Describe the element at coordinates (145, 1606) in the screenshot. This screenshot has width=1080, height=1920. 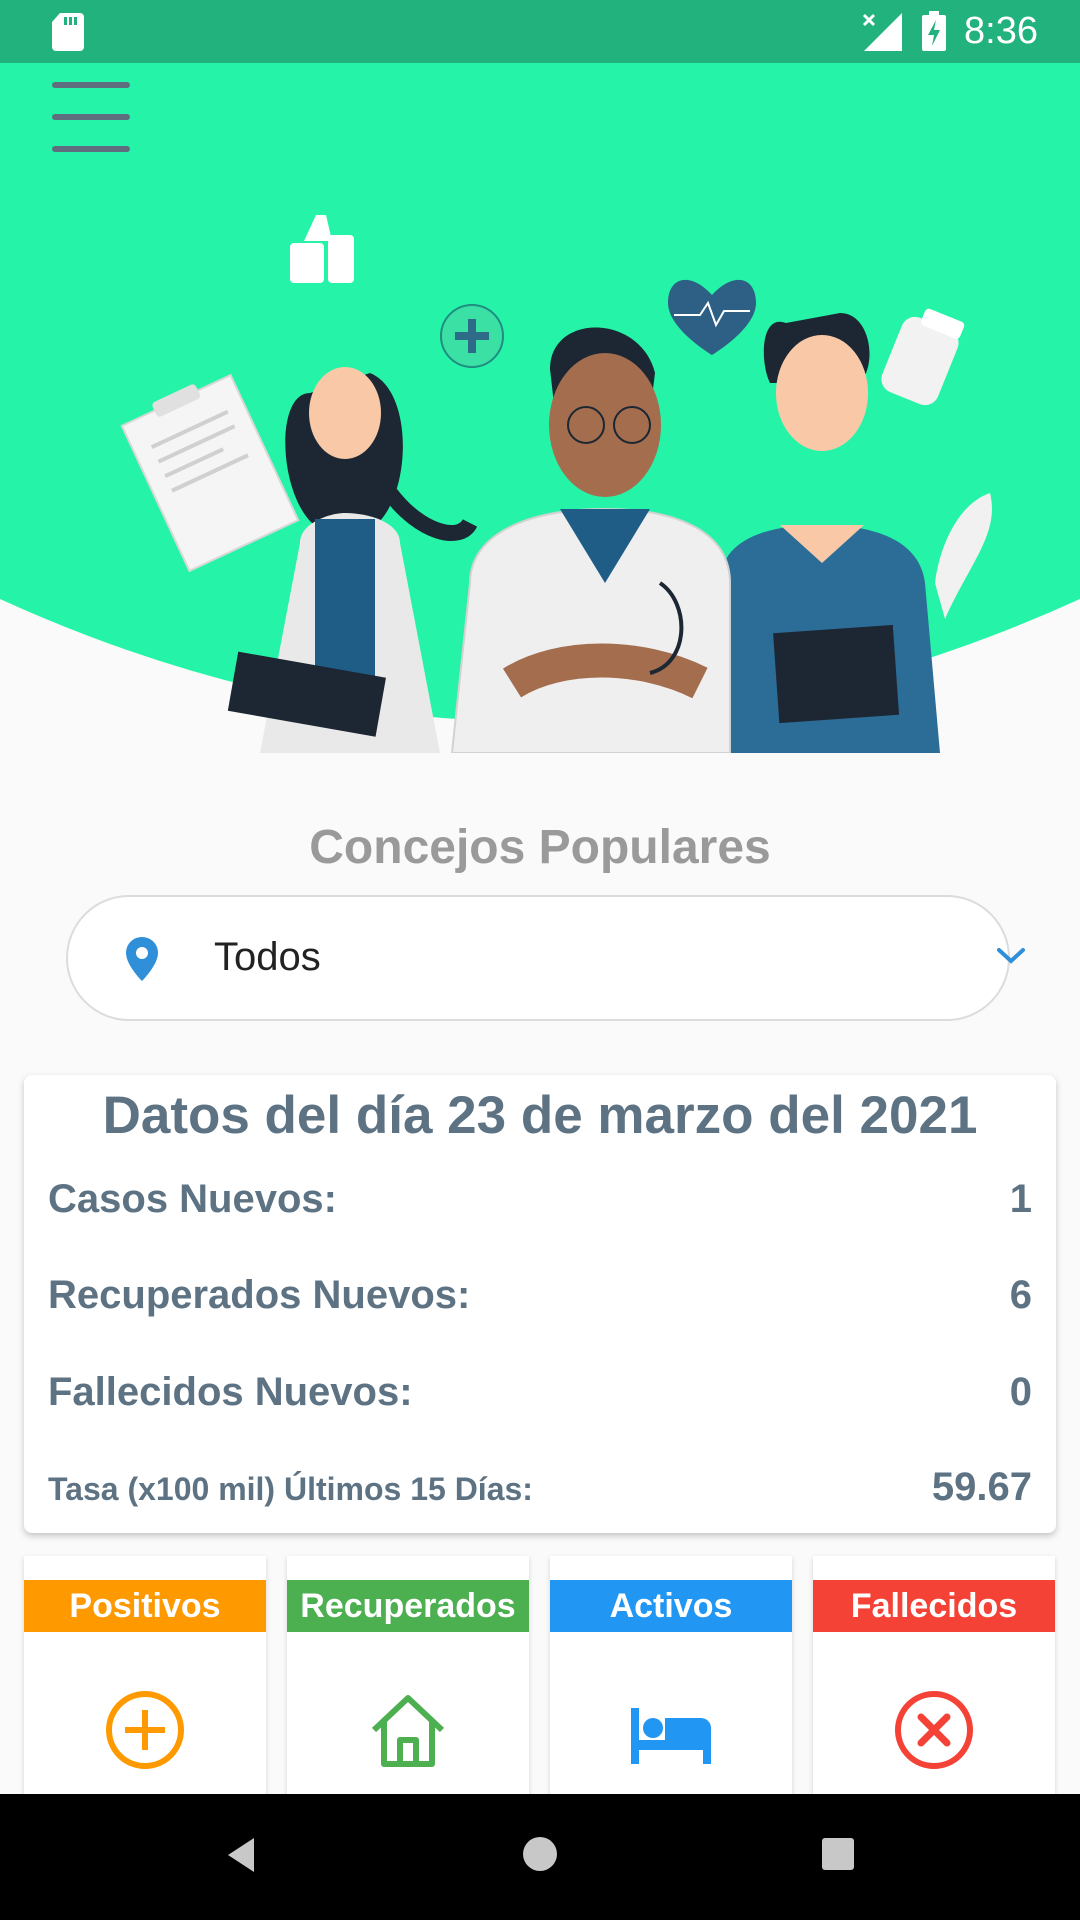
I see `tile-positivos-label: Positivos` at that location.